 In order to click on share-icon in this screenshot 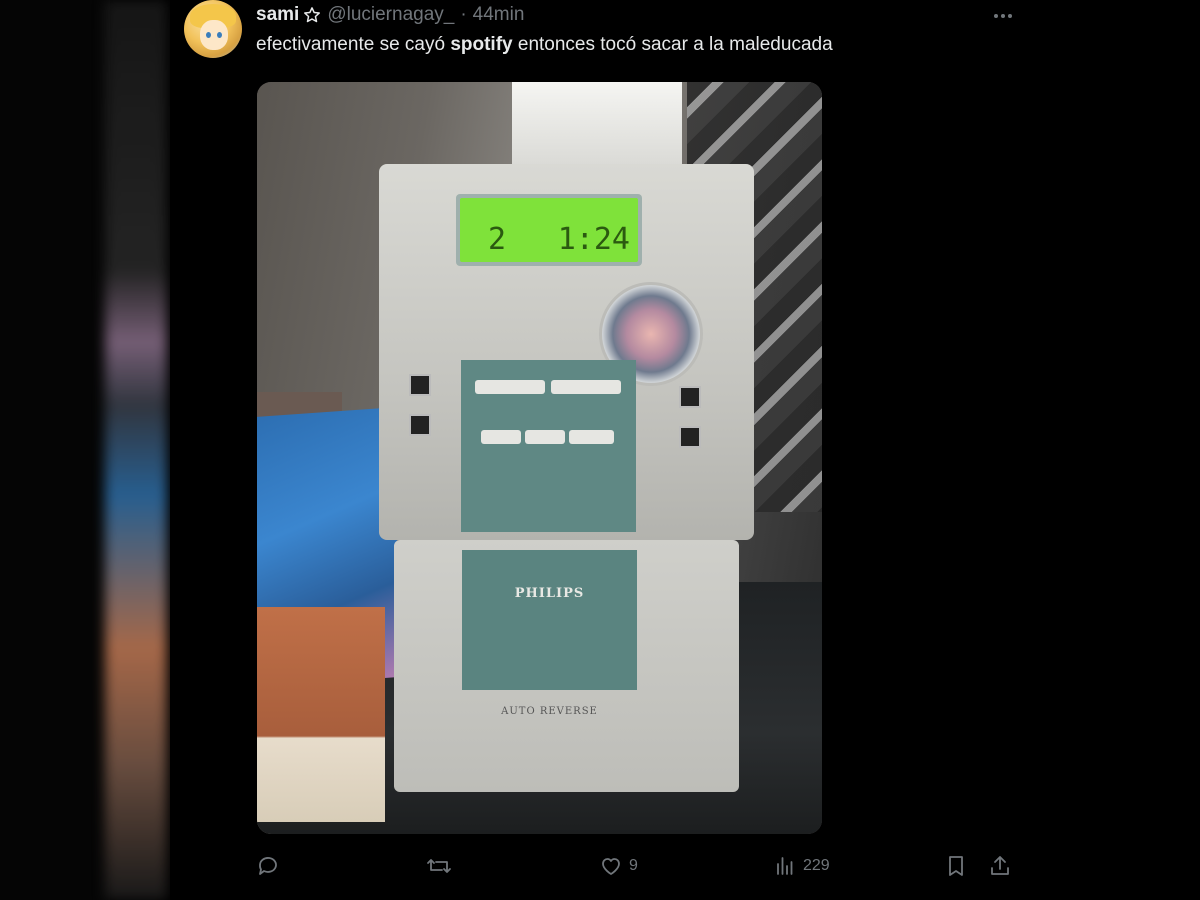, I will do `click(1000, 866)`.